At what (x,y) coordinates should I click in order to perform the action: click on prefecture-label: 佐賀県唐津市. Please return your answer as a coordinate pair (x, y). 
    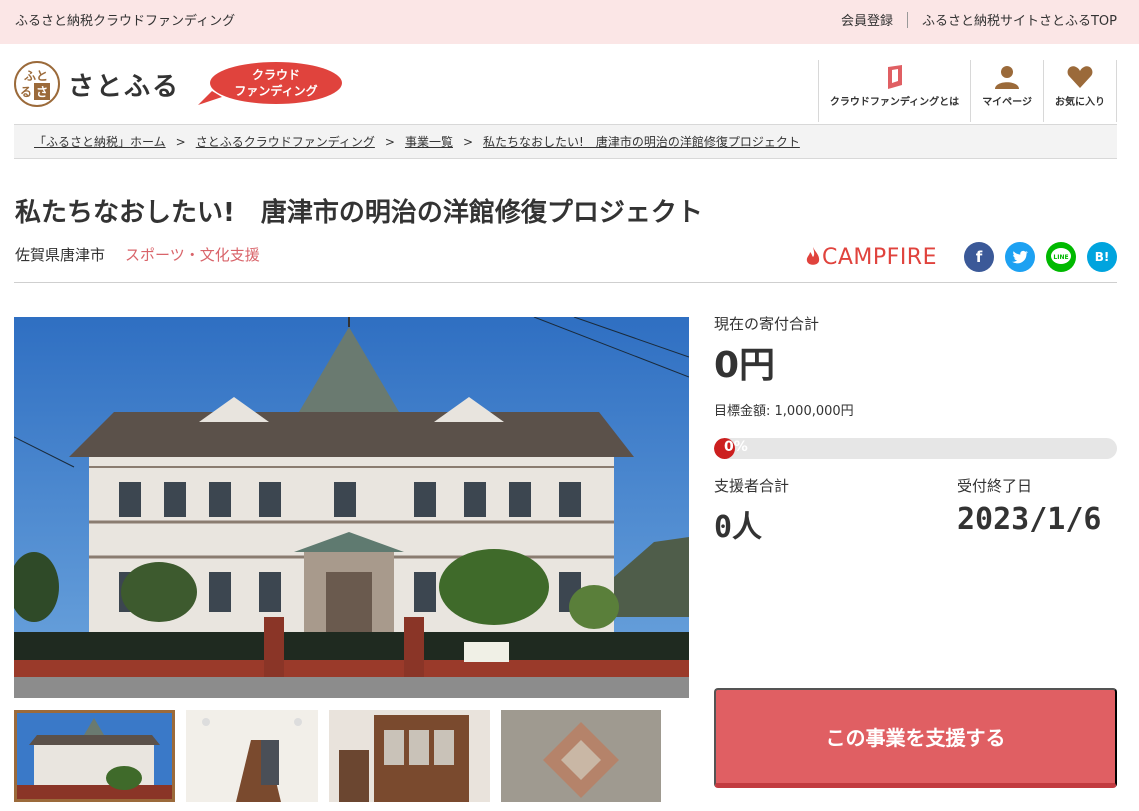
    Looking at the image, I should click on (60, 255).